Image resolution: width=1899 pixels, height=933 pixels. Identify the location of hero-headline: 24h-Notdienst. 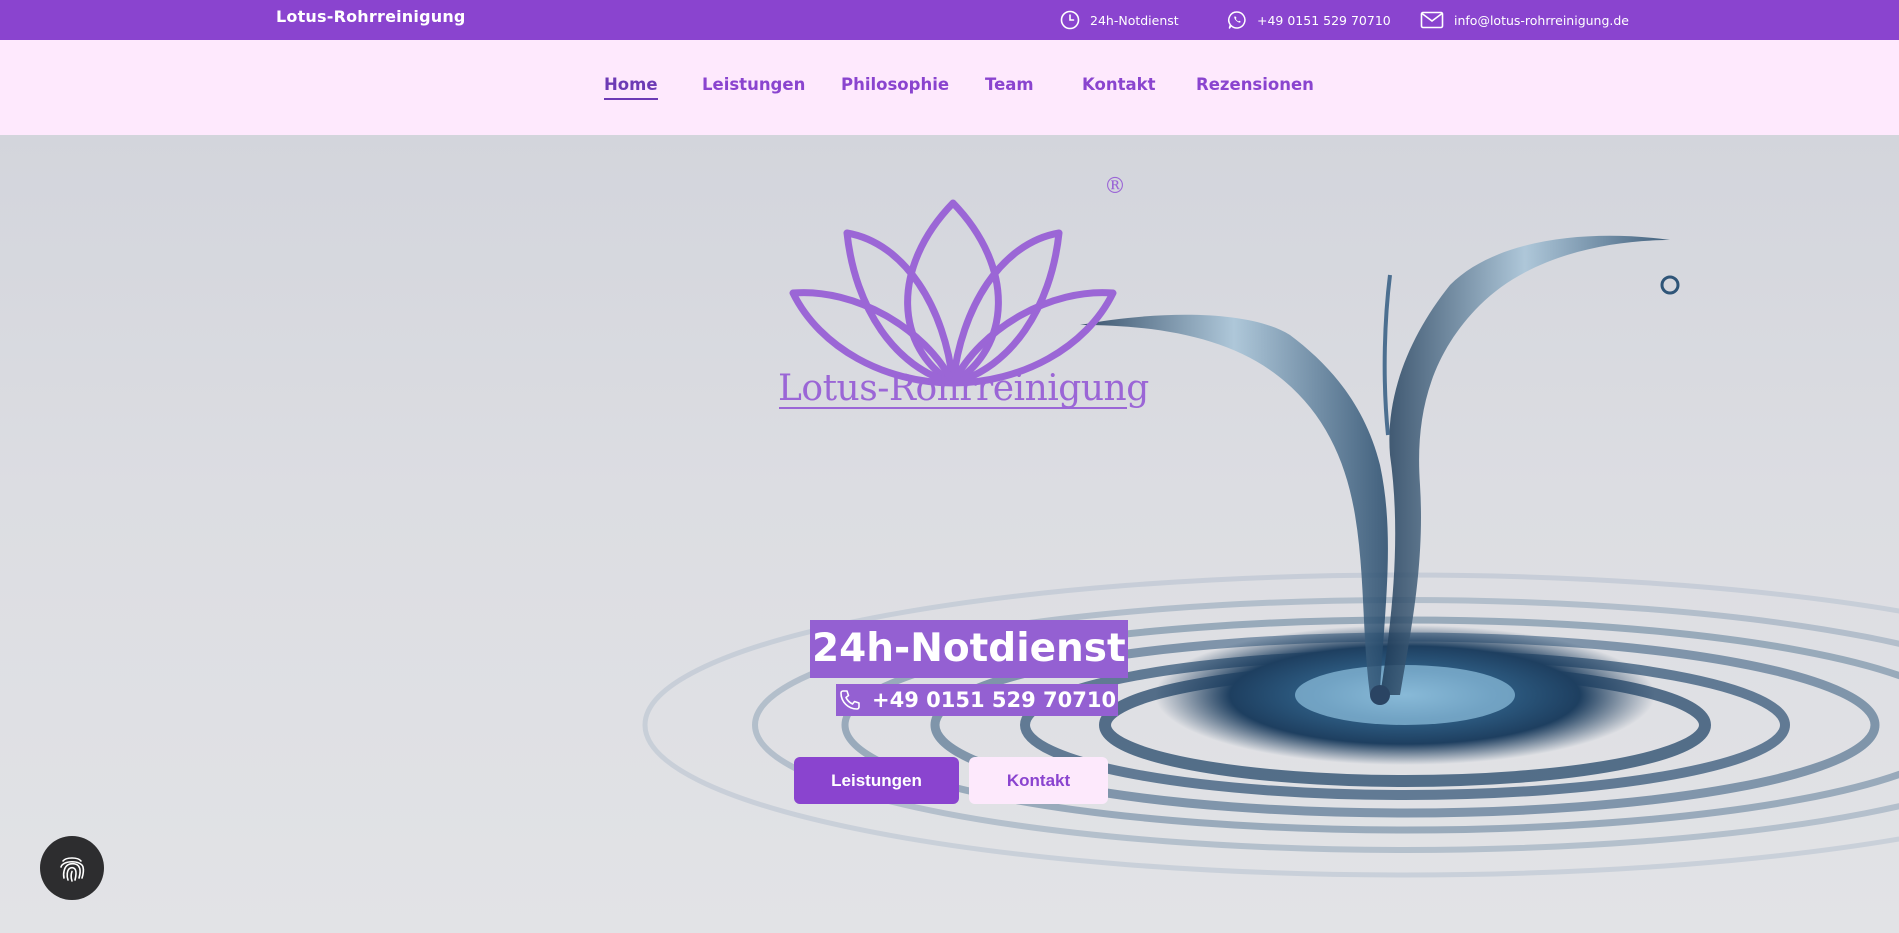
(969, 649).